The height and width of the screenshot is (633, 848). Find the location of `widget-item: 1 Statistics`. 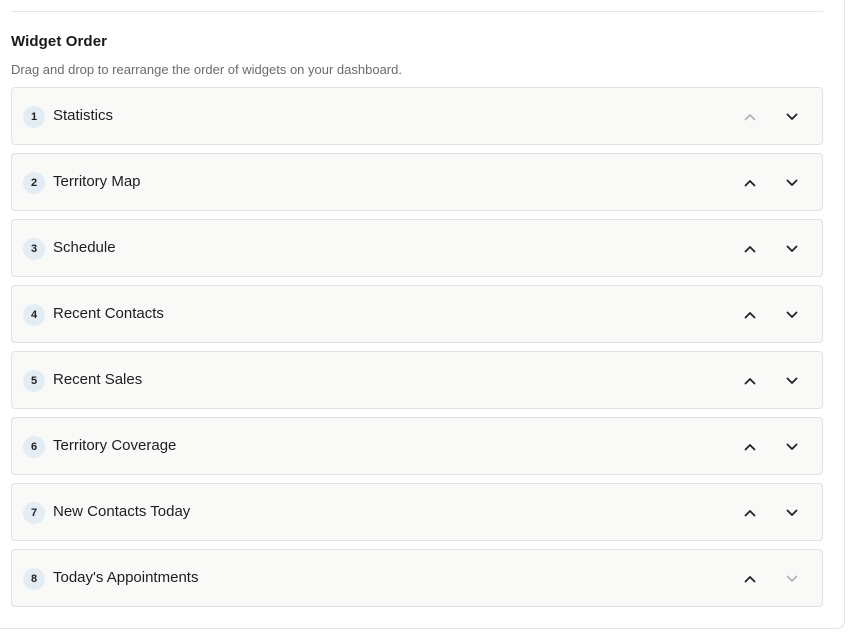

widget-item: 1 Statistics is located at coordinates (417, 116).